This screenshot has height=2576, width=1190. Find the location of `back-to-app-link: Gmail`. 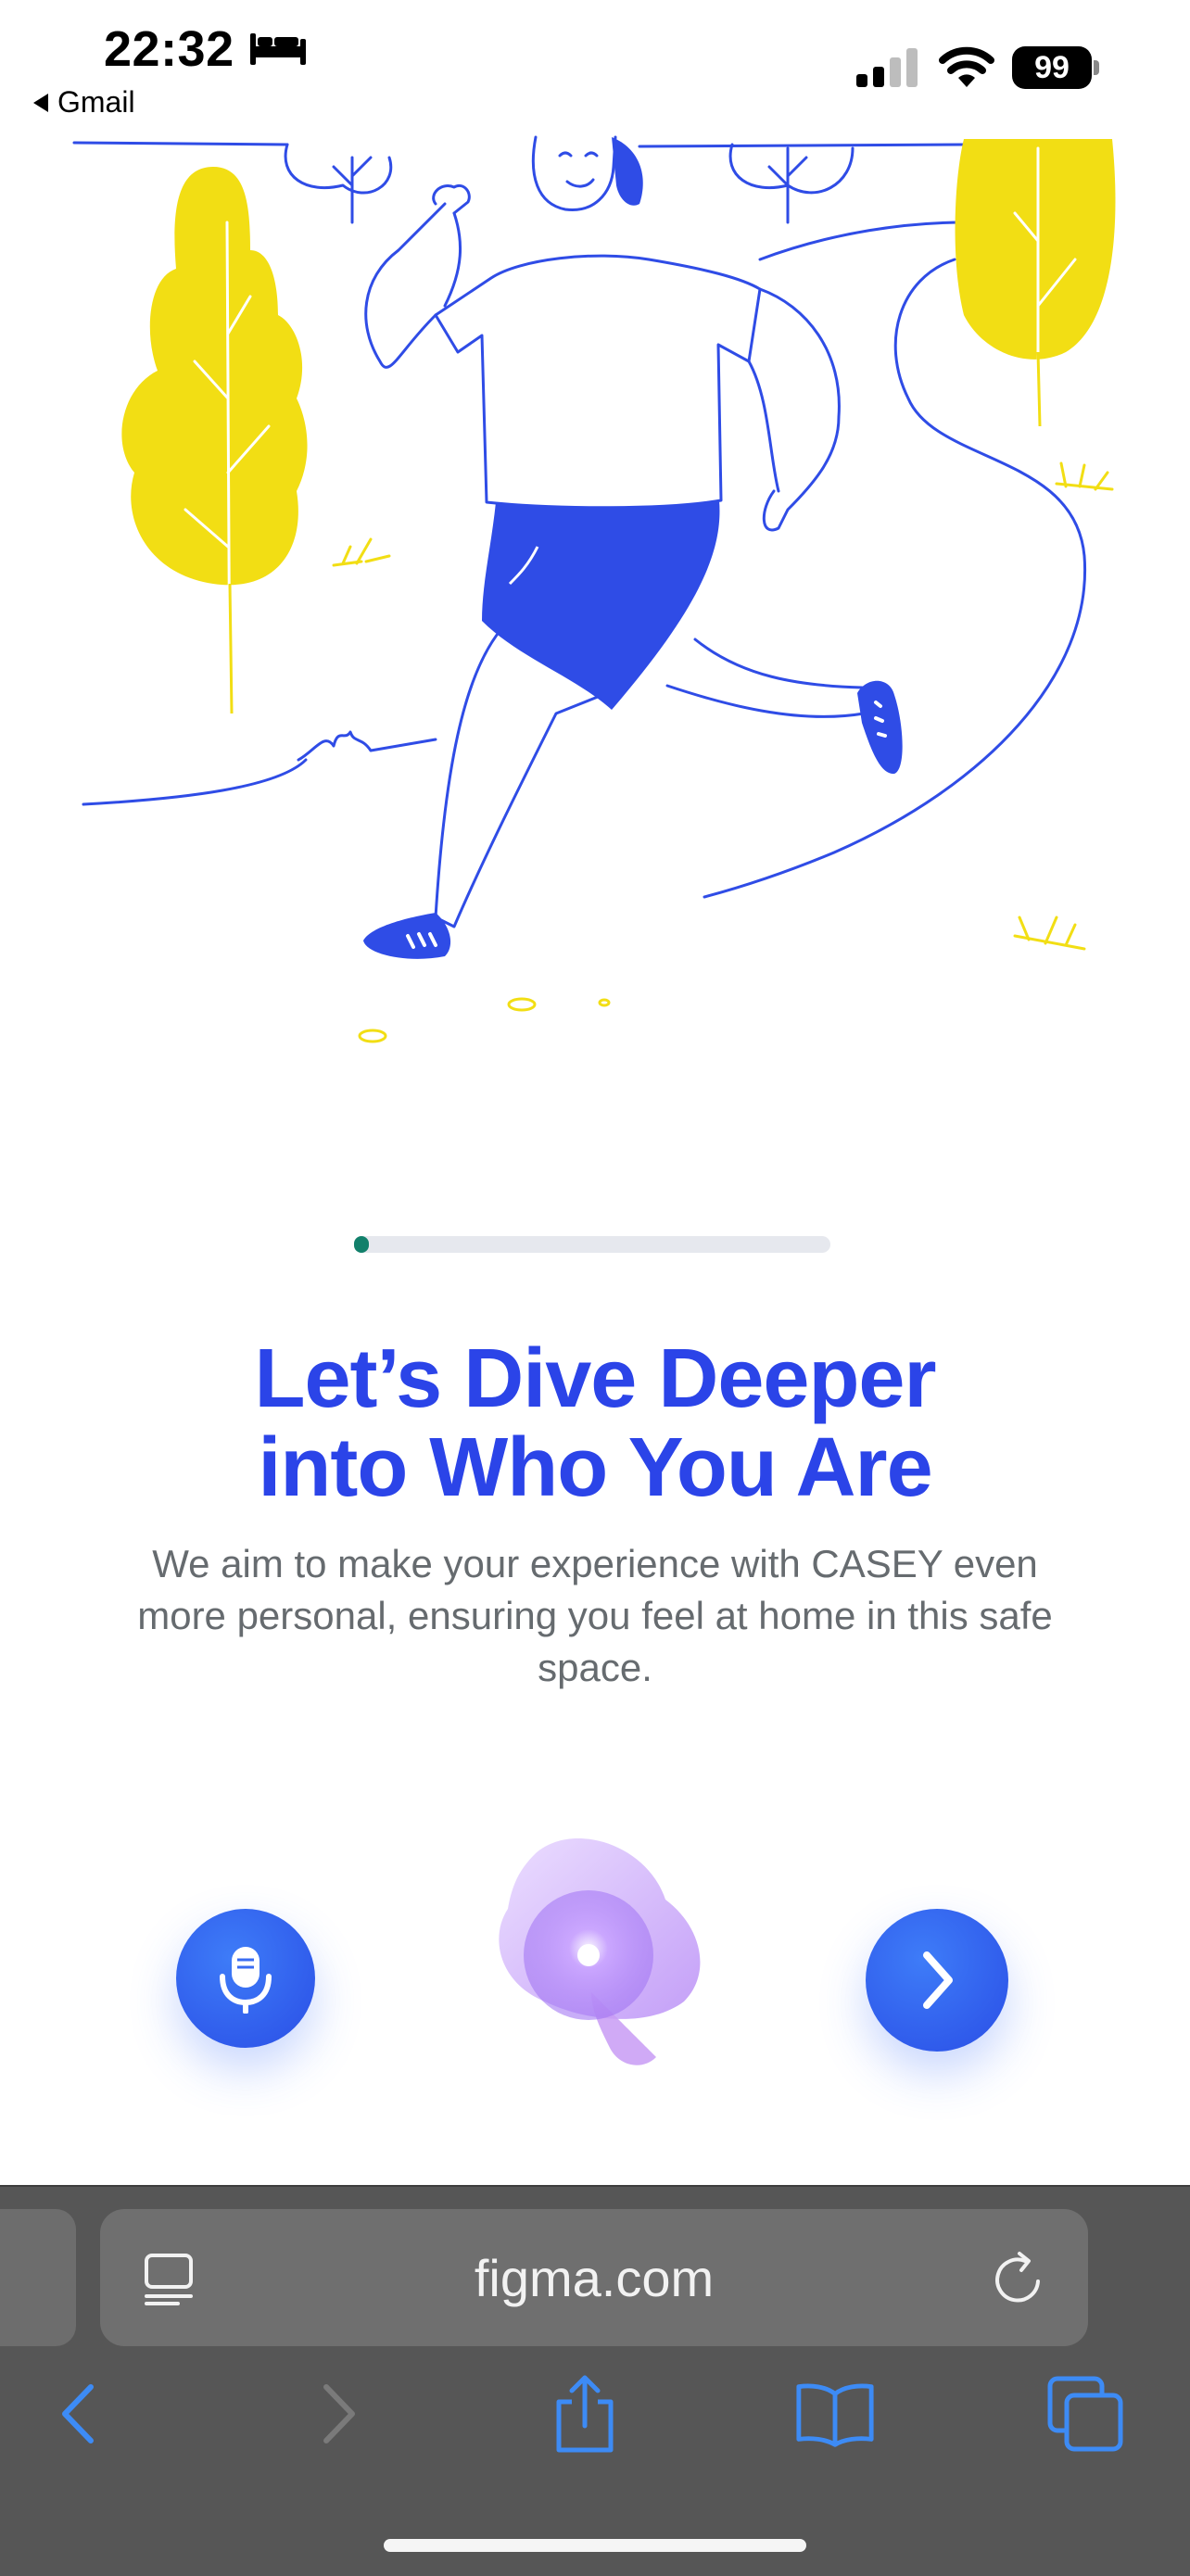

back-to-app-link: Gmail is located at coordinates (84, 102).